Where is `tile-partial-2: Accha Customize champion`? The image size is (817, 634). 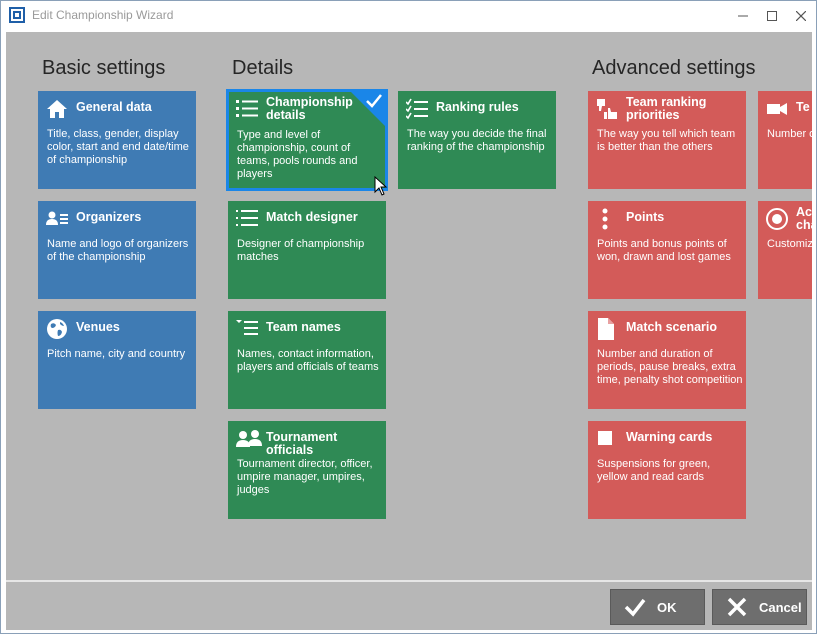
tile-partial-2: Accha Customize champion is located at coordinates (785, 250).